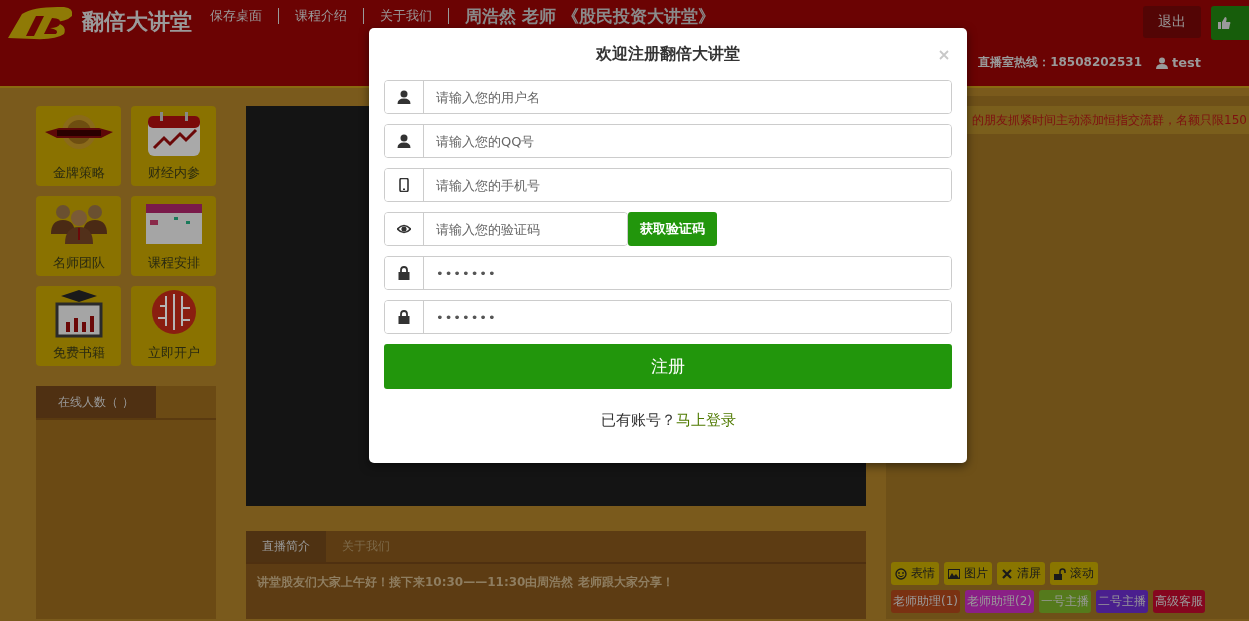  I want to click on login-link: 马上登录, so click(705, 420).